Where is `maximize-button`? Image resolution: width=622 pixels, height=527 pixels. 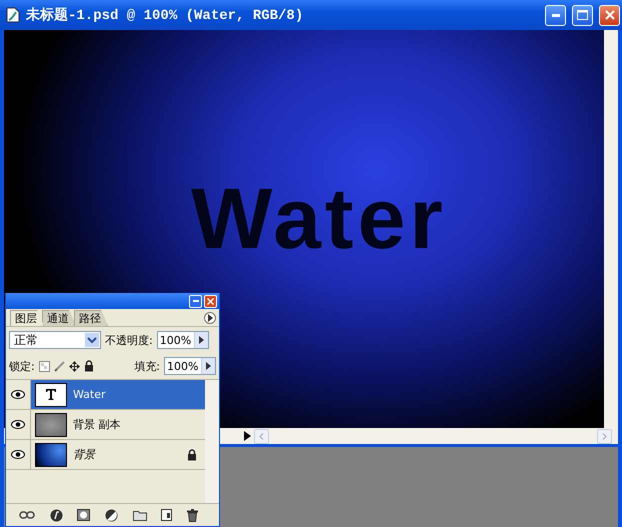
maximize-button is located at coordinates (582, 15).